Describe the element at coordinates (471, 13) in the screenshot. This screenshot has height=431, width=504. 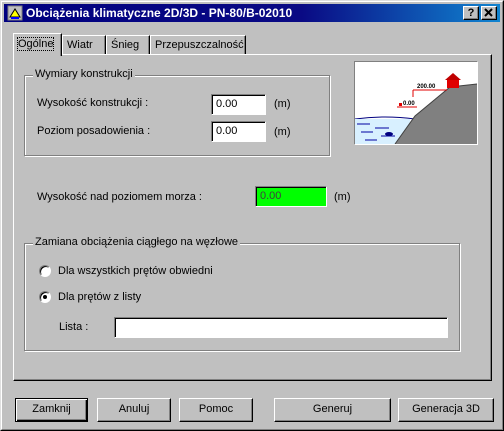
I see `help-title-button: ?` at that location.